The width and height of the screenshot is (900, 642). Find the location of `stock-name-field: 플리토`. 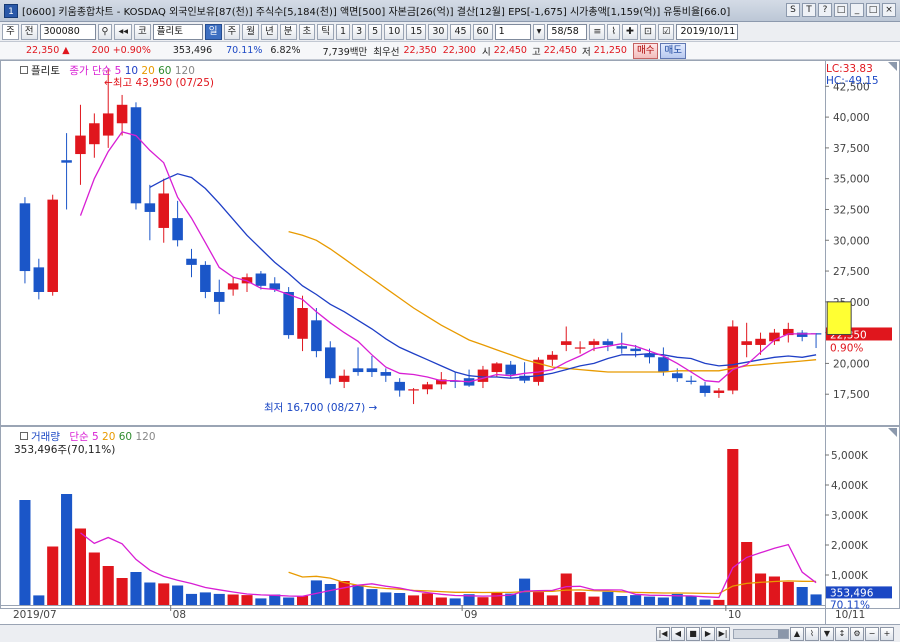

stock-name-field: 플리토 is located at coordinates (177, 31).